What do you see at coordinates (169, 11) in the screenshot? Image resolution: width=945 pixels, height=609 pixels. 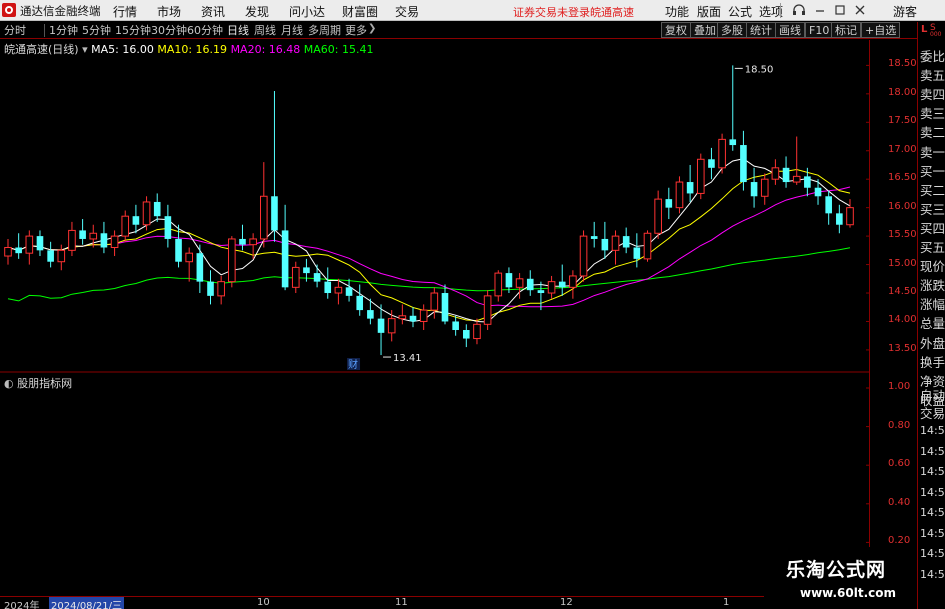 I see `menu-market: 市场` at bounding box center [169, 11].